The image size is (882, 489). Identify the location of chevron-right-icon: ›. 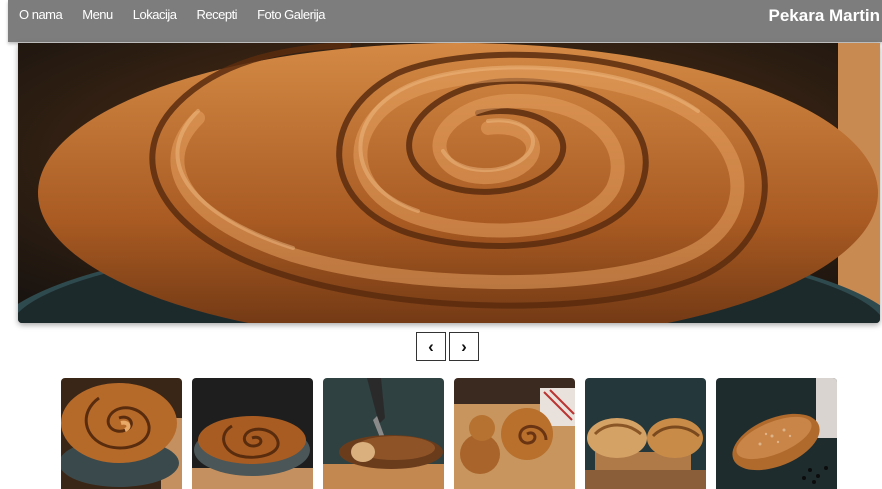
(464, 346).